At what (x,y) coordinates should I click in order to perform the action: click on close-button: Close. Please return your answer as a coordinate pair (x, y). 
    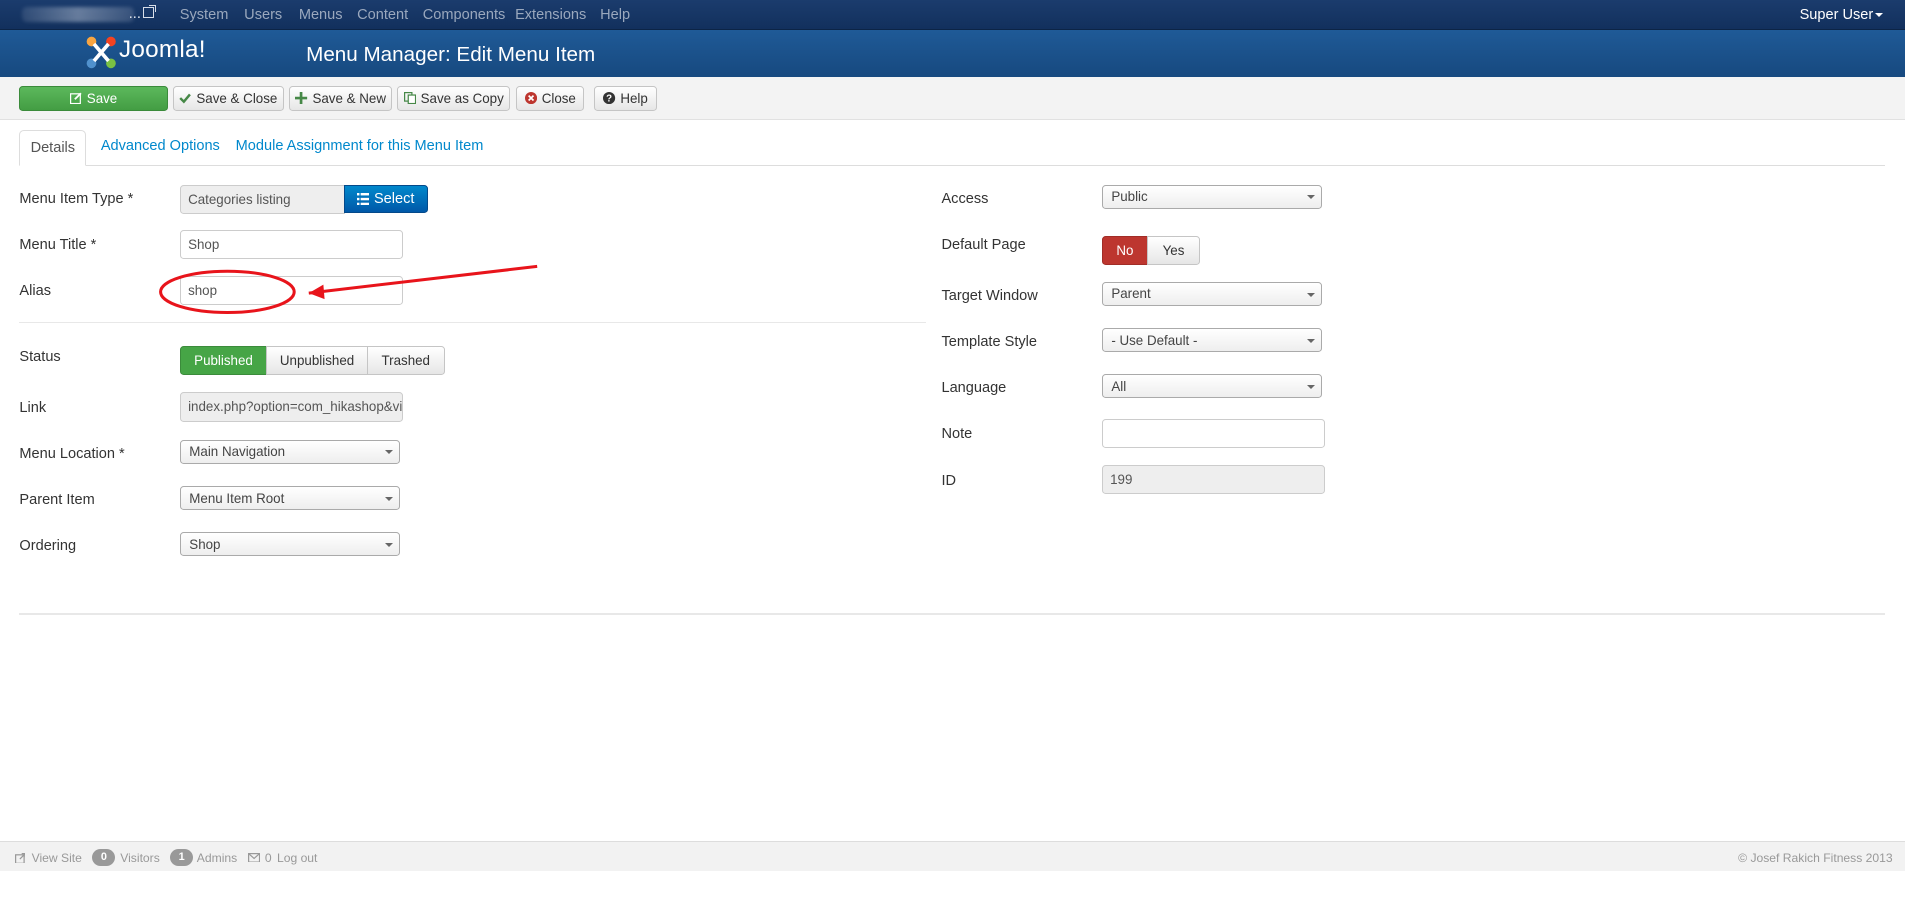
    Looking at the image, I should click on (550, 98).